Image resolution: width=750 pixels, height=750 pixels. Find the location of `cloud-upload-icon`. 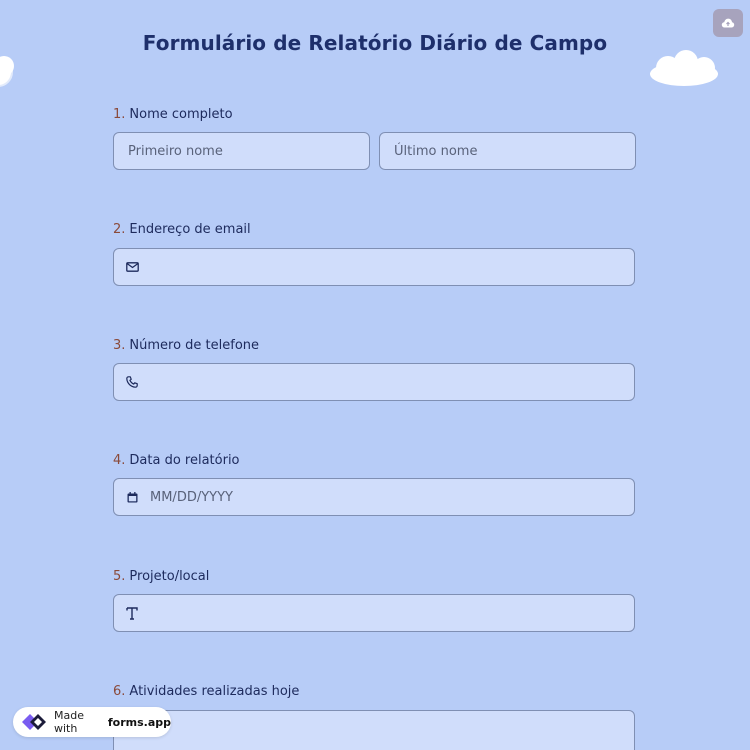

cloud-upload-icon is located at coordinates (728, 23).